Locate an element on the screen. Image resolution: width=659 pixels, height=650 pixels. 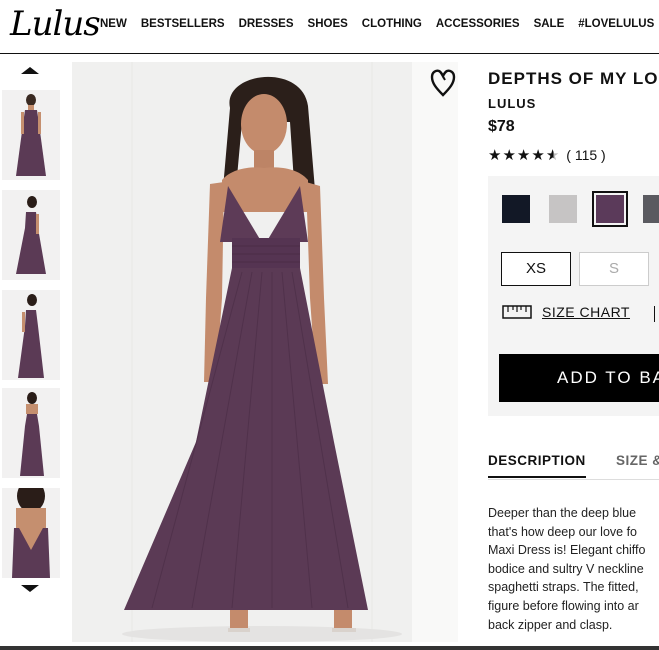
product-title: DEPTHS OF MY LO is located at coordinates (573, 78).